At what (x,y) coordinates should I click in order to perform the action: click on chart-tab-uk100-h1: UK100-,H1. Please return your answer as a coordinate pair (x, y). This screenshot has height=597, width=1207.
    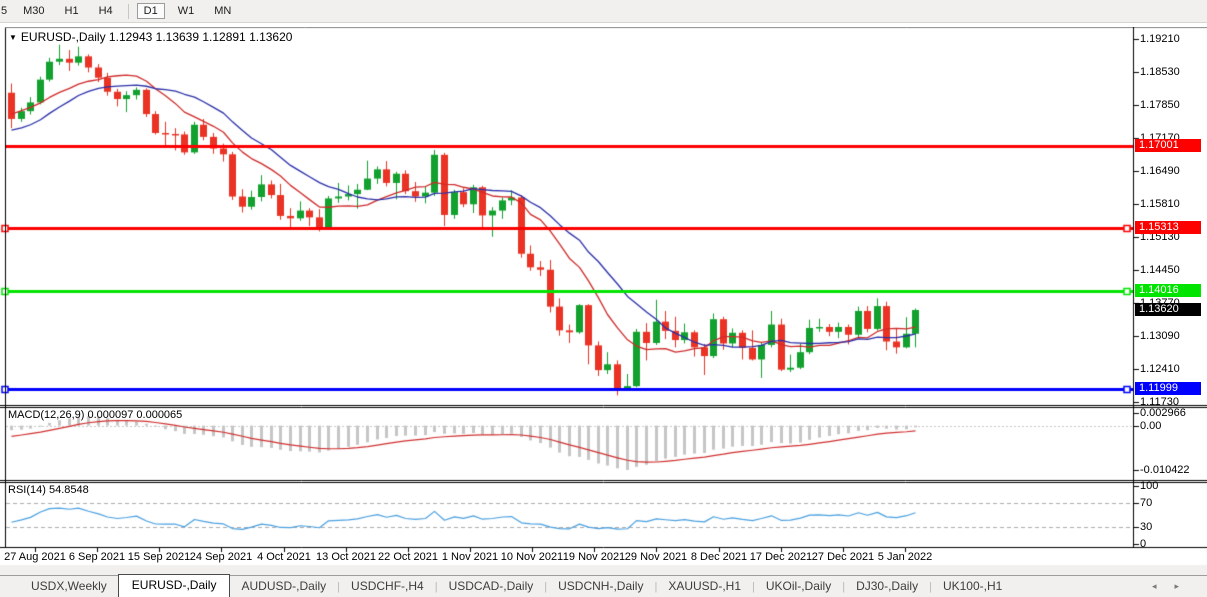
    Looking at the image, I should click on (972, 586).